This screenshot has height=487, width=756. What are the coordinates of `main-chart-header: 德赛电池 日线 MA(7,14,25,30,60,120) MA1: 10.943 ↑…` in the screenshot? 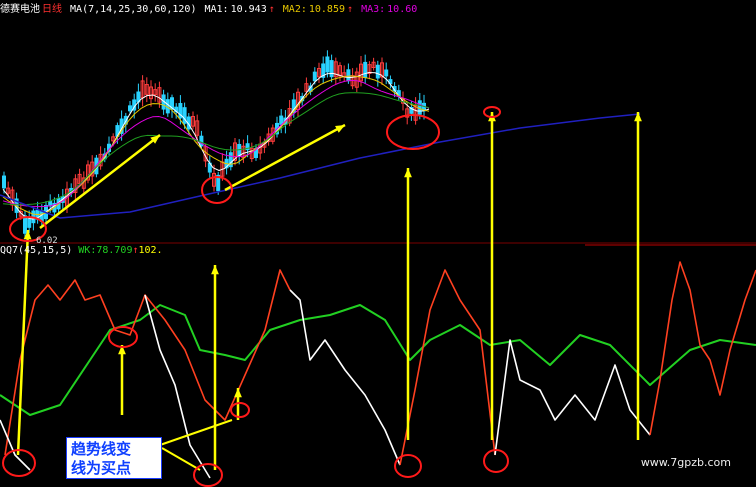 It's located at (209, 7).